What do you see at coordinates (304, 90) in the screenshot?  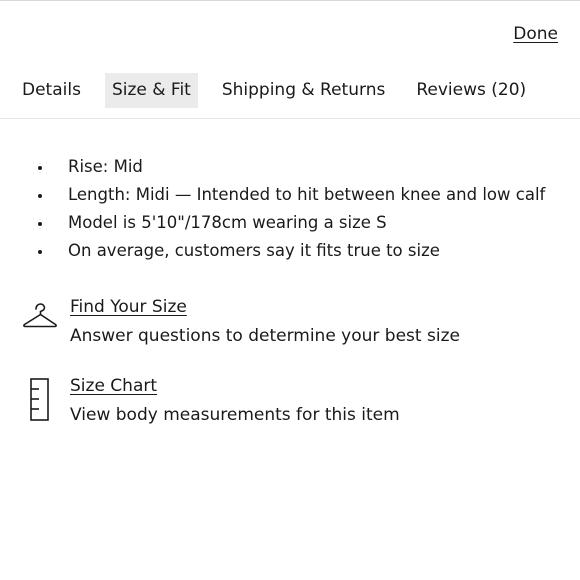 I see `tab-shipping-returns: Shipping & Returns` at bounding box center [304, 90].